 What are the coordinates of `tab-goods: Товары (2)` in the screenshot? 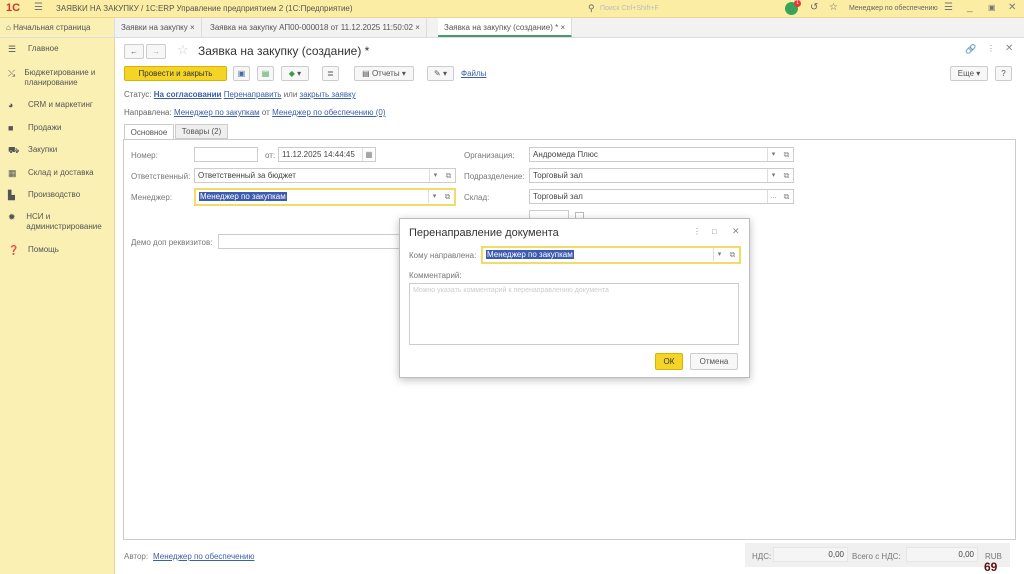 It's located at (201, 131).